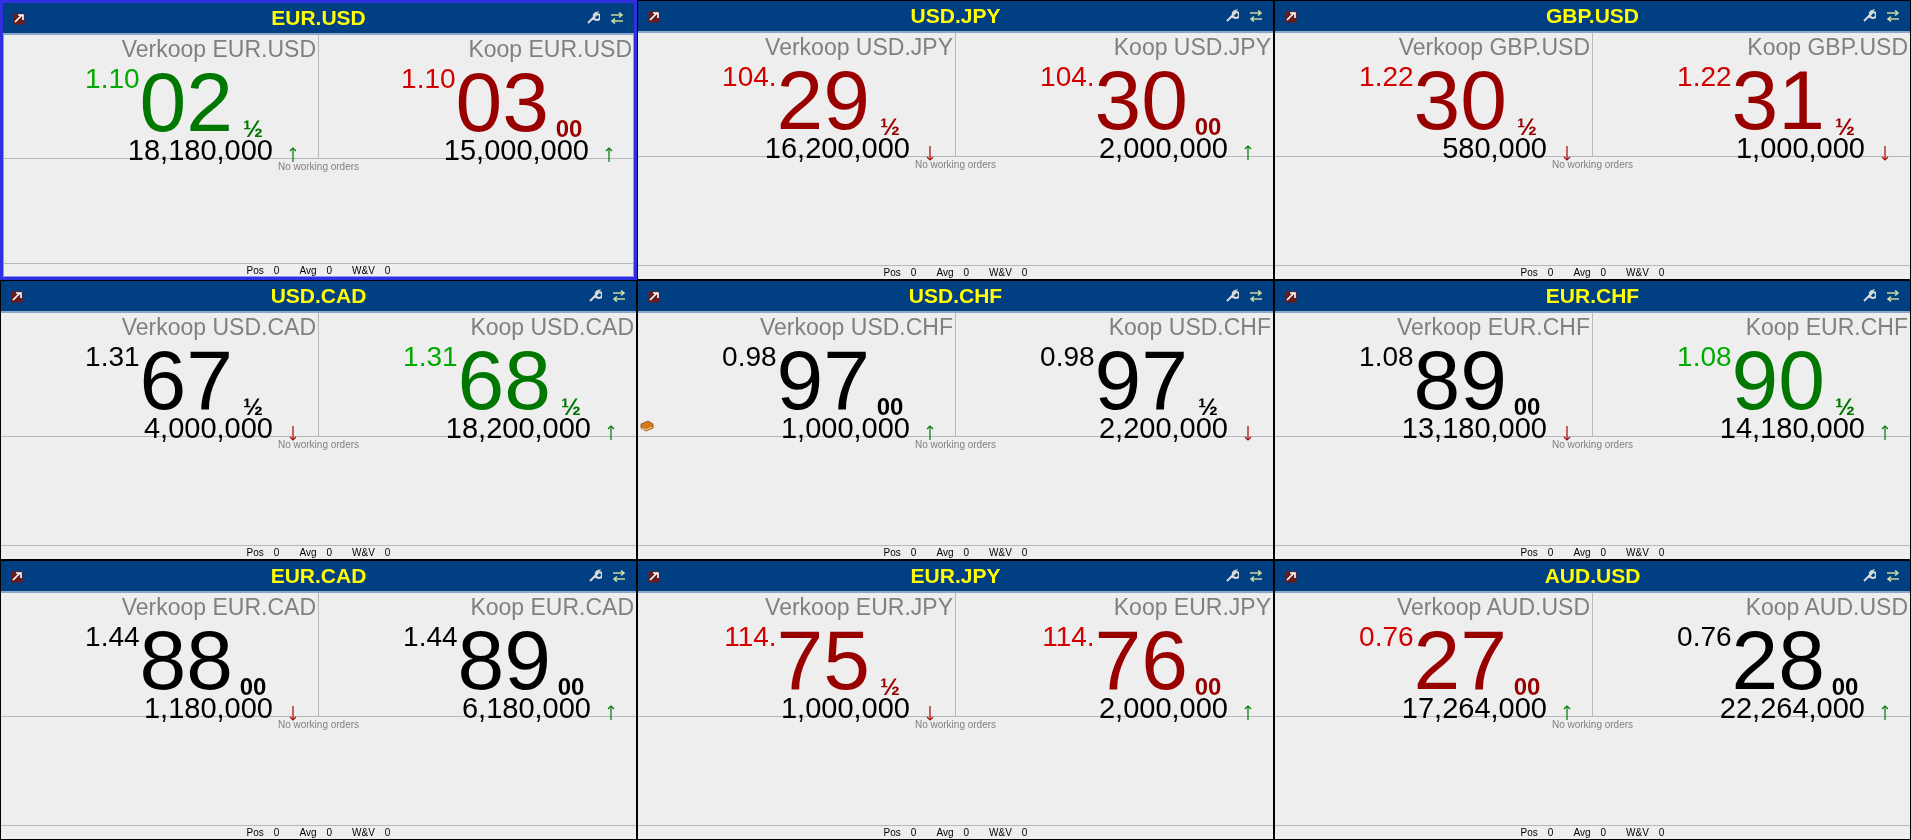 This screenshot has height=840, width=1911. What do you see at coordinates (1386, 637) in the screenshot?
I see `price-prefix: 0.76` at bounding box center [1386, 637].